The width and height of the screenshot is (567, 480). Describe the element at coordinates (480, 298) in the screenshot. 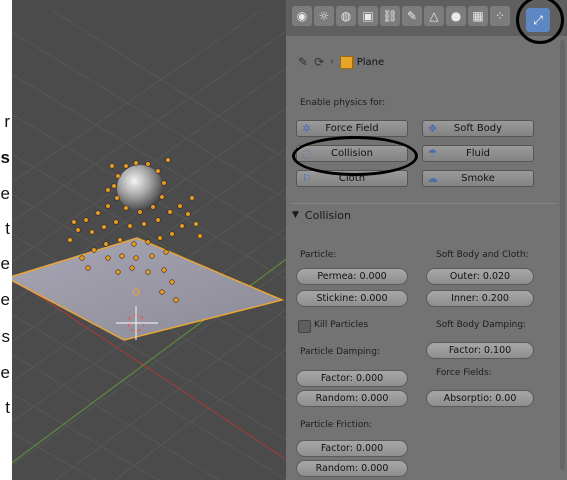

I see `inner-field: Inner: 0.200` at that location.